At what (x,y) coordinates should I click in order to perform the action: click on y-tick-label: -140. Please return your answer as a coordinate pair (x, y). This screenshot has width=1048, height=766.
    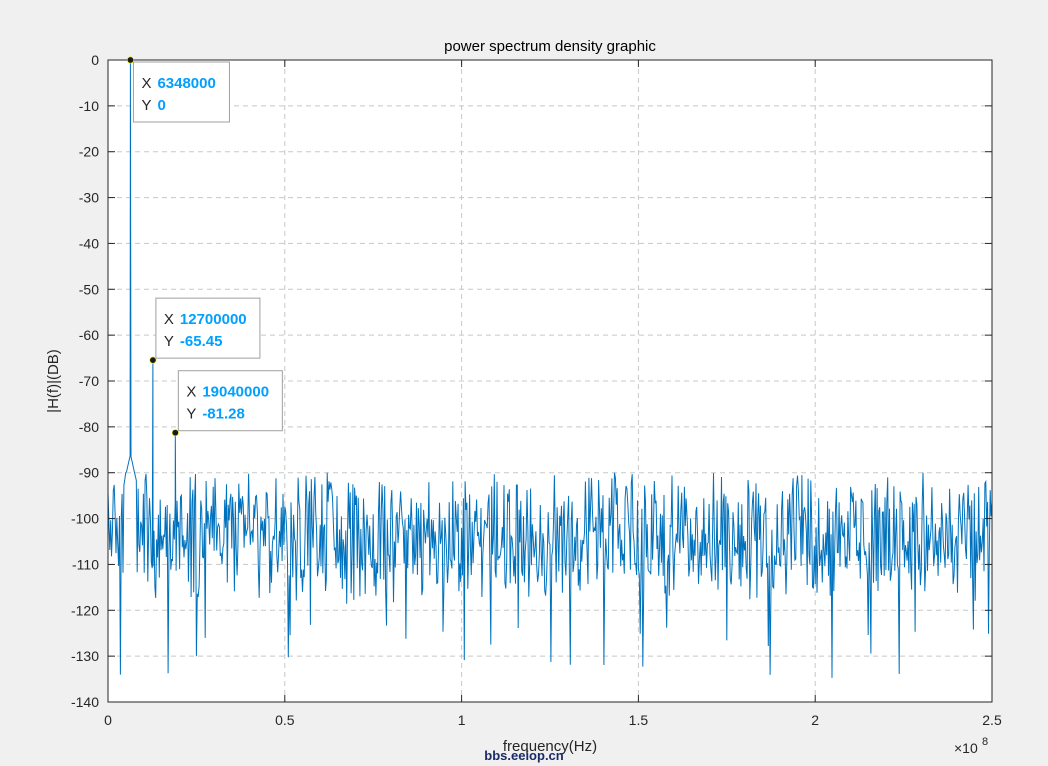
    Looking at the image, I should click on (85, 702).